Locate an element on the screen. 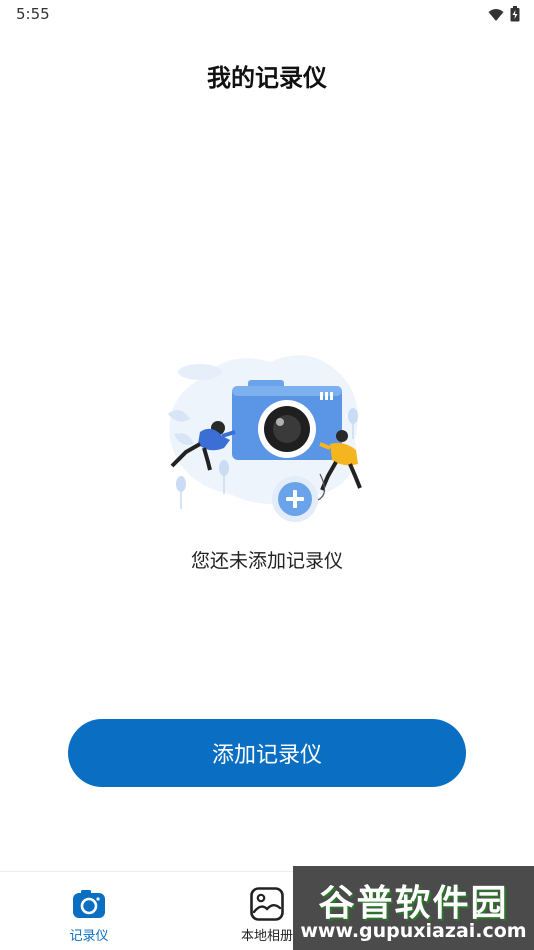 This screenshot has width=534, height=950. empty-state-message: 您还未添加记录仪 is located at coordinates (266, 561).